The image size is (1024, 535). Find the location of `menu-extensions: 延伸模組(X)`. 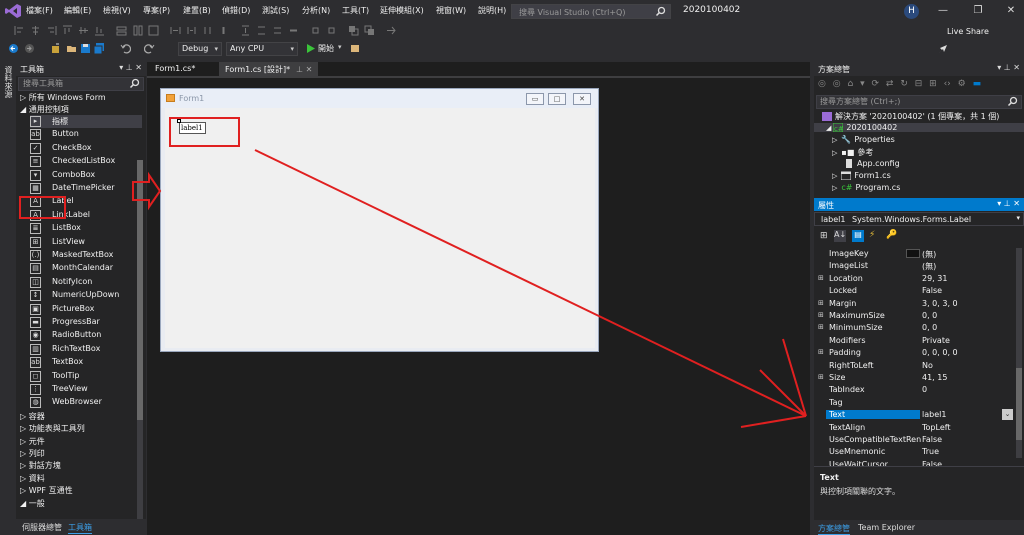

menu-extensions: 延伸模組(X) is located at coordinates (402, 10).